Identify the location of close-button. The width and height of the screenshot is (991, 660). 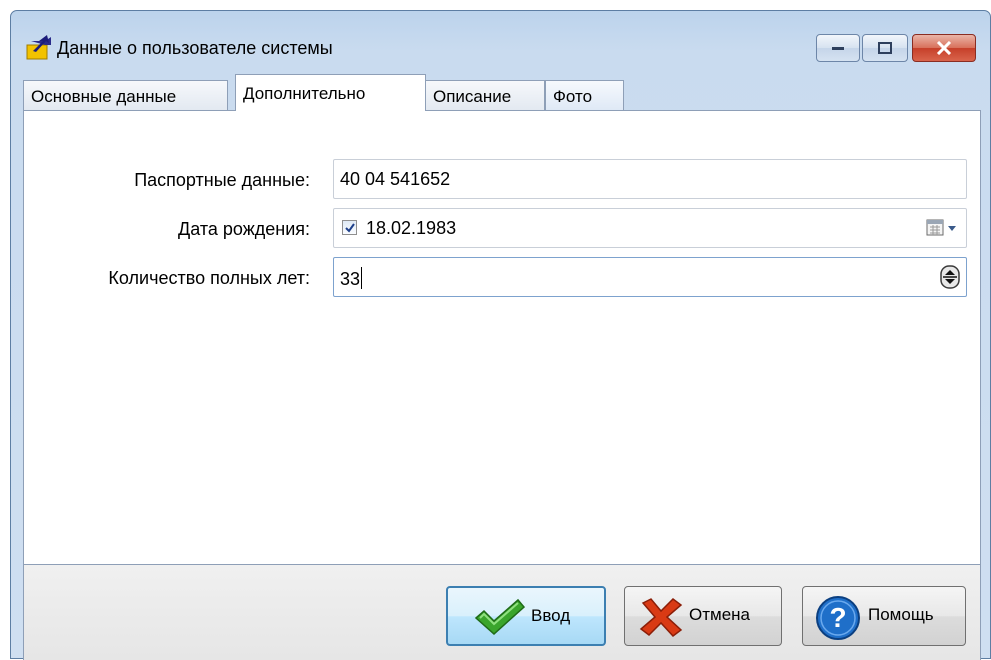
(944, 48).